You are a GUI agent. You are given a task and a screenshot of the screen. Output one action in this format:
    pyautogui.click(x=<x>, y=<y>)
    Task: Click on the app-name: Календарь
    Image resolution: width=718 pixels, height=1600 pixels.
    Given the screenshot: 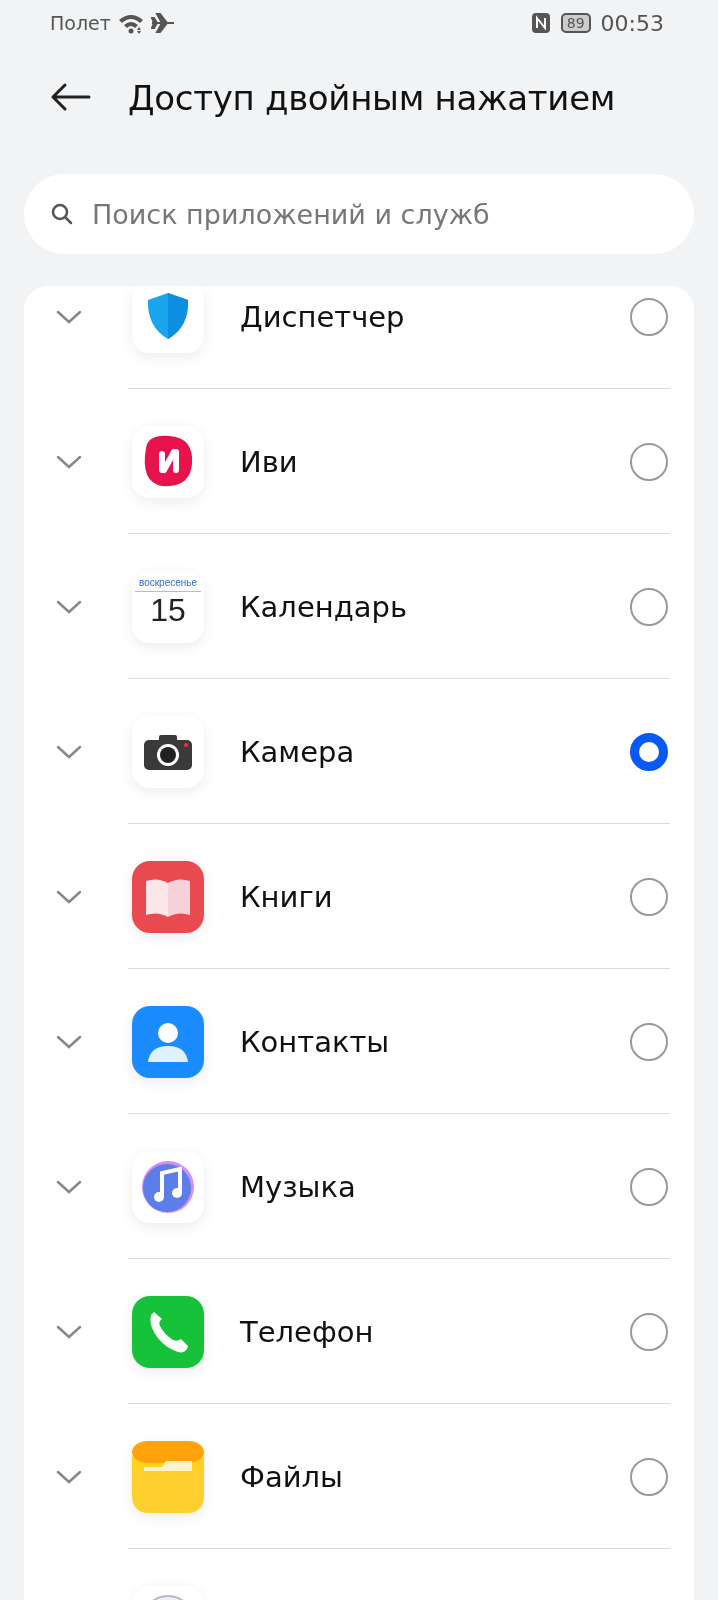 What is the action you would take?
    pyautogui.click(x=324, y=606)
    